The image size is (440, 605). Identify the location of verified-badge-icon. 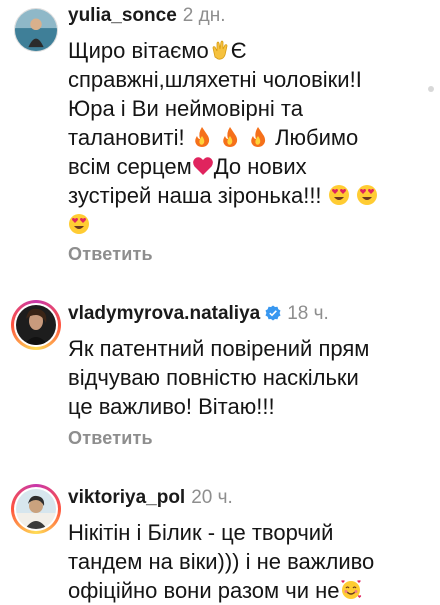
(273, 312).